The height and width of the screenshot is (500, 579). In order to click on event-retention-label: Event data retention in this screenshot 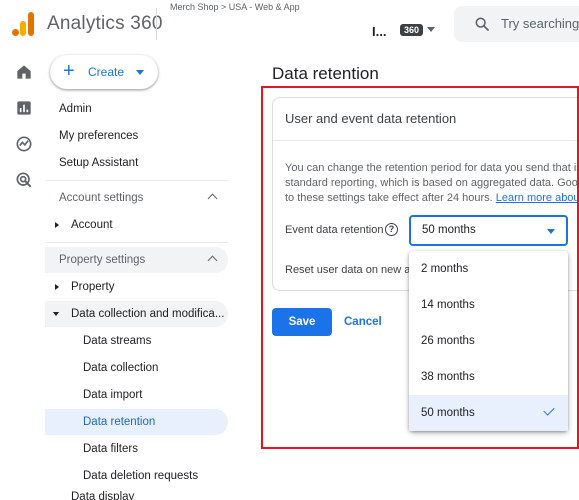, I will do `click(334, 230)`.